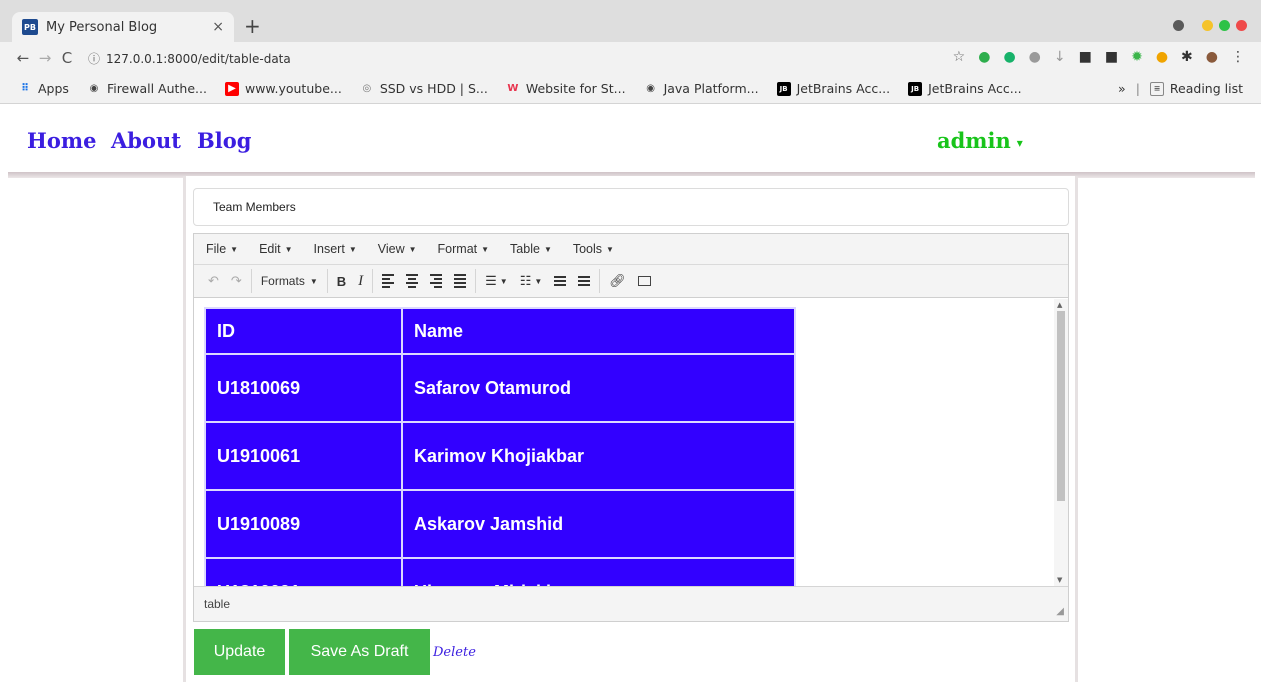 Image resolution: width=1261 pixels, height=682 pixels. What do you see at coordinates (231, 88) in the screenshot?
I see `youtube-icon: ▶` at bounding box center [231, 88].